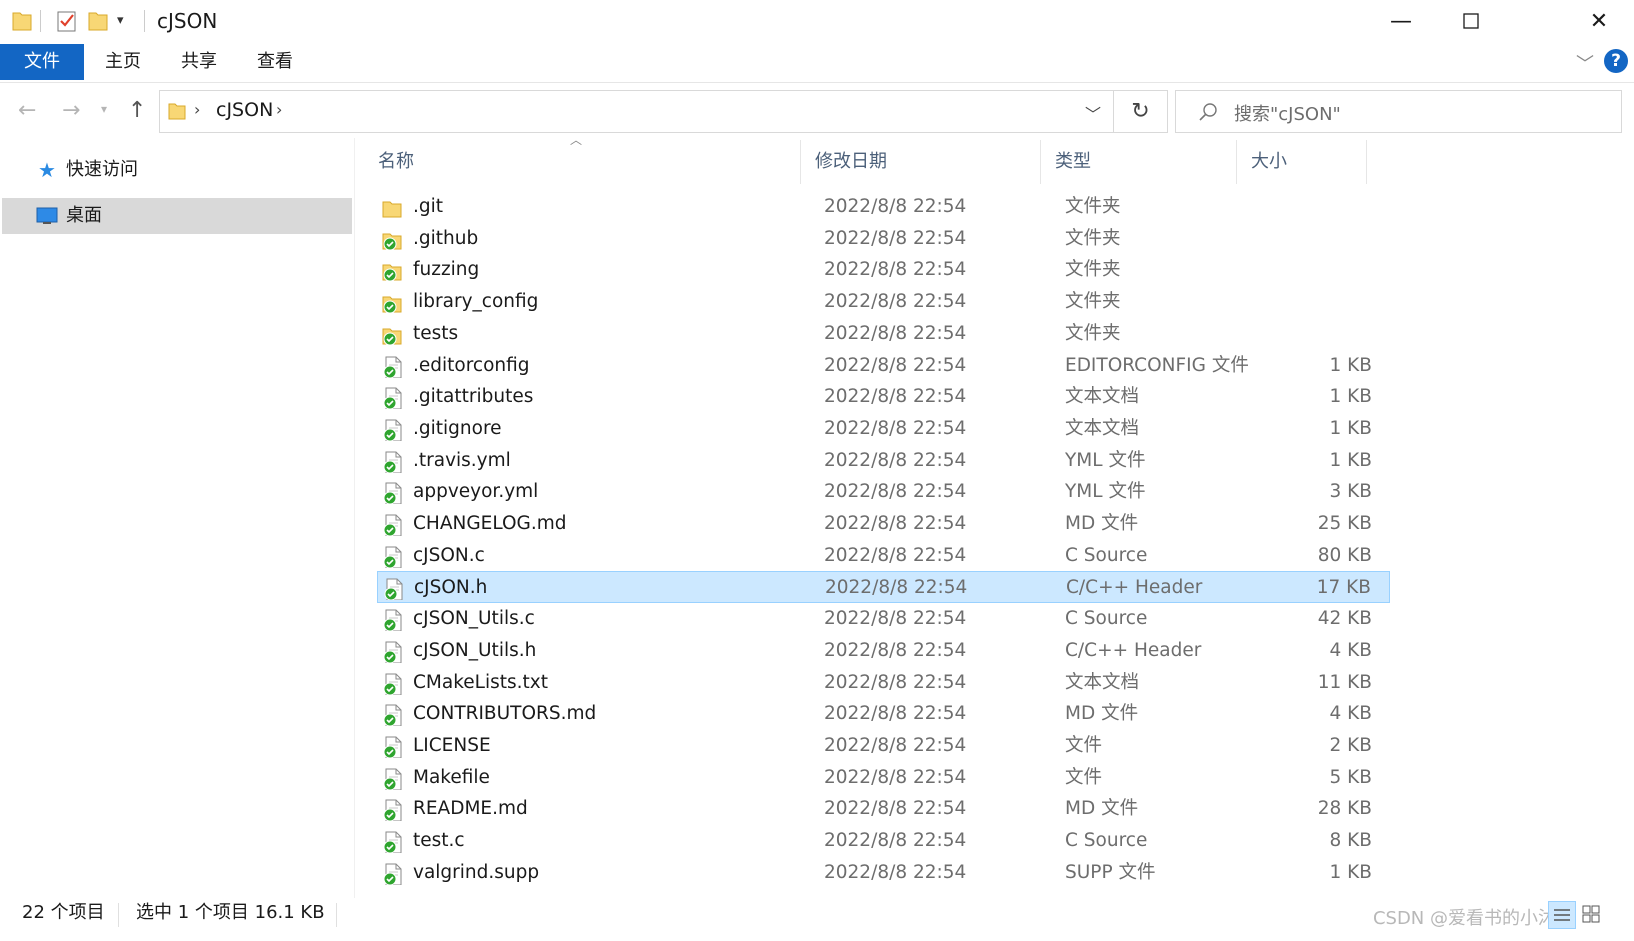 The height and width of the screenshot is (941, 1634). I want to click on minimize-button: —, so click(1401, 21).